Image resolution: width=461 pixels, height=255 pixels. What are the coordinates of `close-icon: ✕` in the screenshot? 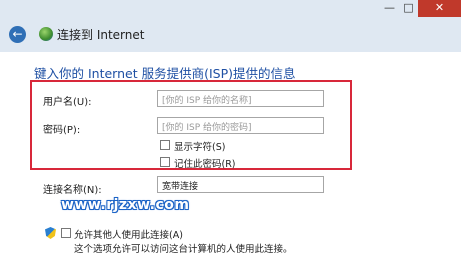 It's located at (439, 8).